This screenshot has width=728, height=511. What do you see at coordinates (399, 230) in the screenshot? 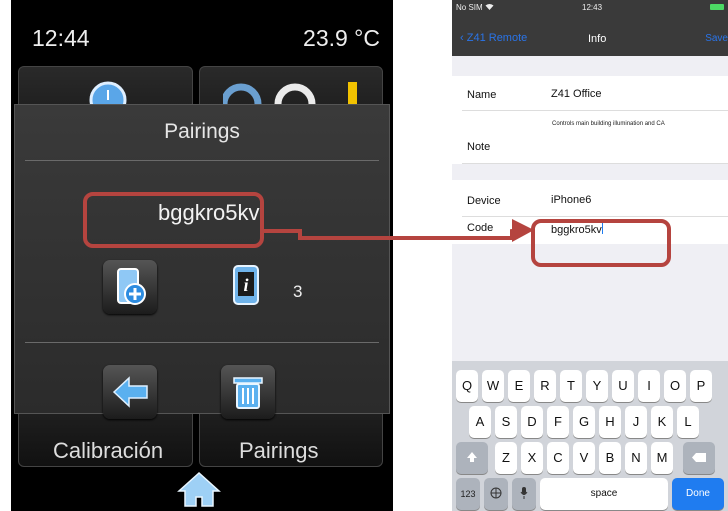
I see `connector-arrow` at bounding box center [399, 230].